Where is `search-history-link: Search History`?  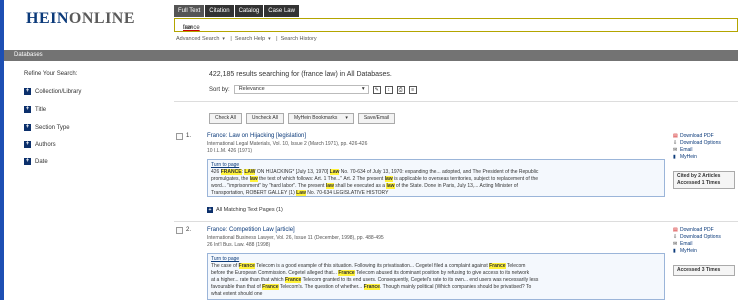 search-history-link: Search History is located at coordinates (299, 39).